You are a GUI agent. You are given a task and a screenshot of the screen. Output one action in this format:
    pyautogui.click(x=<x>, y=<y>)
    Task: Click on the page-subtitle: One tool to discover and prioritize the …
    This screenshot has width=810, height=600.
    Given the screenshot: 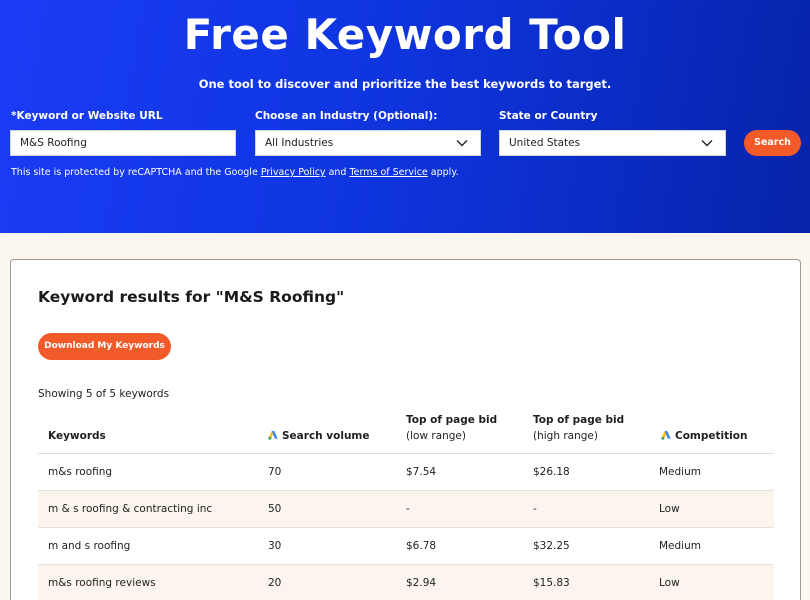 What is the action you would take?
    pyautogui.click(x=405, y=84)
    